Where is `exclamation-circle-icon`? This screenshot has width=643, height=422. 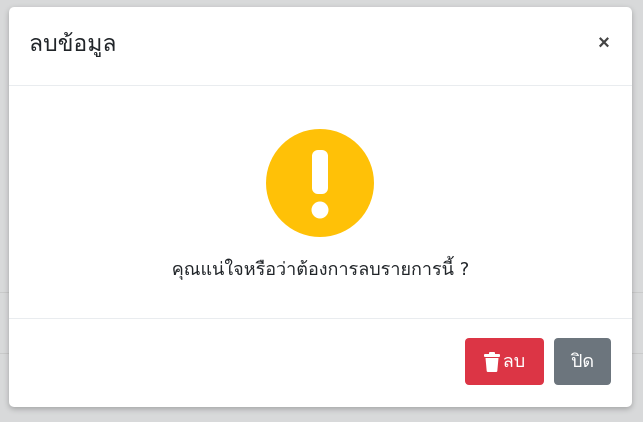 exclamation-circle-icon is located at coordinates (320, 183).